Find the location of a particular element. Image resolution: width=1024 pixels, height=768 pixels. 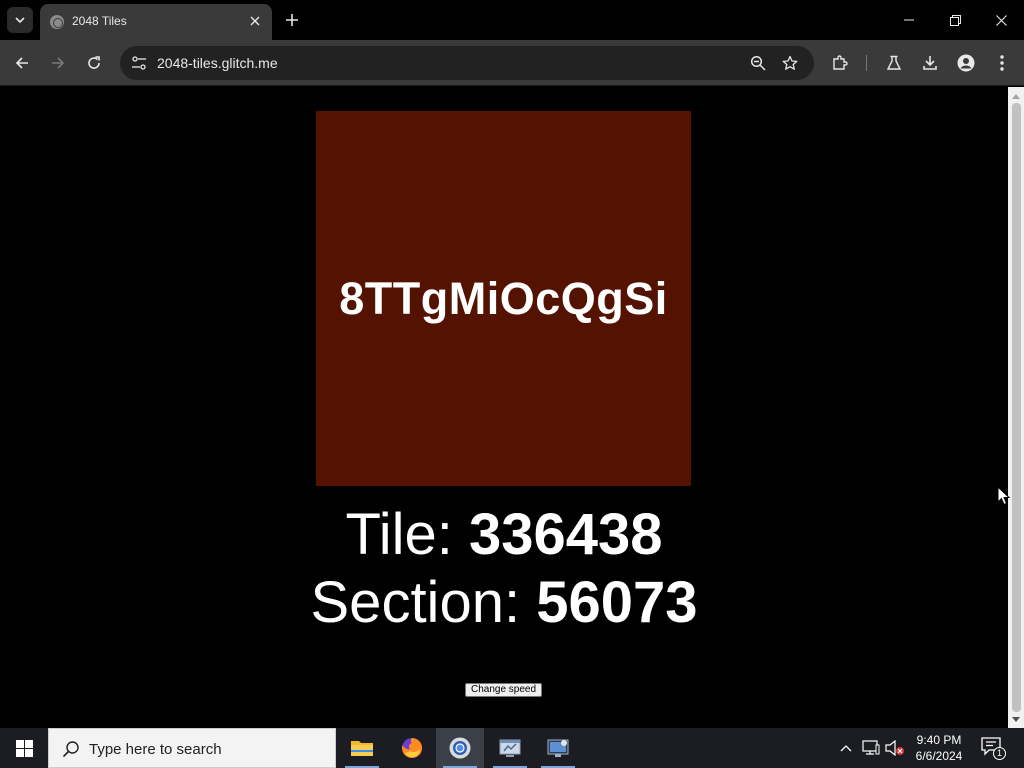

network-tray-button is located at coordinates (871, 748).